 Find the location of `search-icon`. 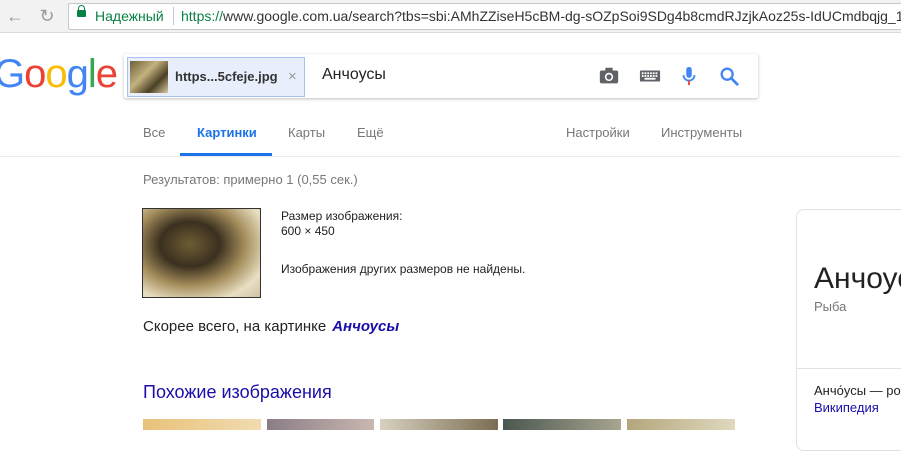

search-icon is located at coordinates (729, 76).